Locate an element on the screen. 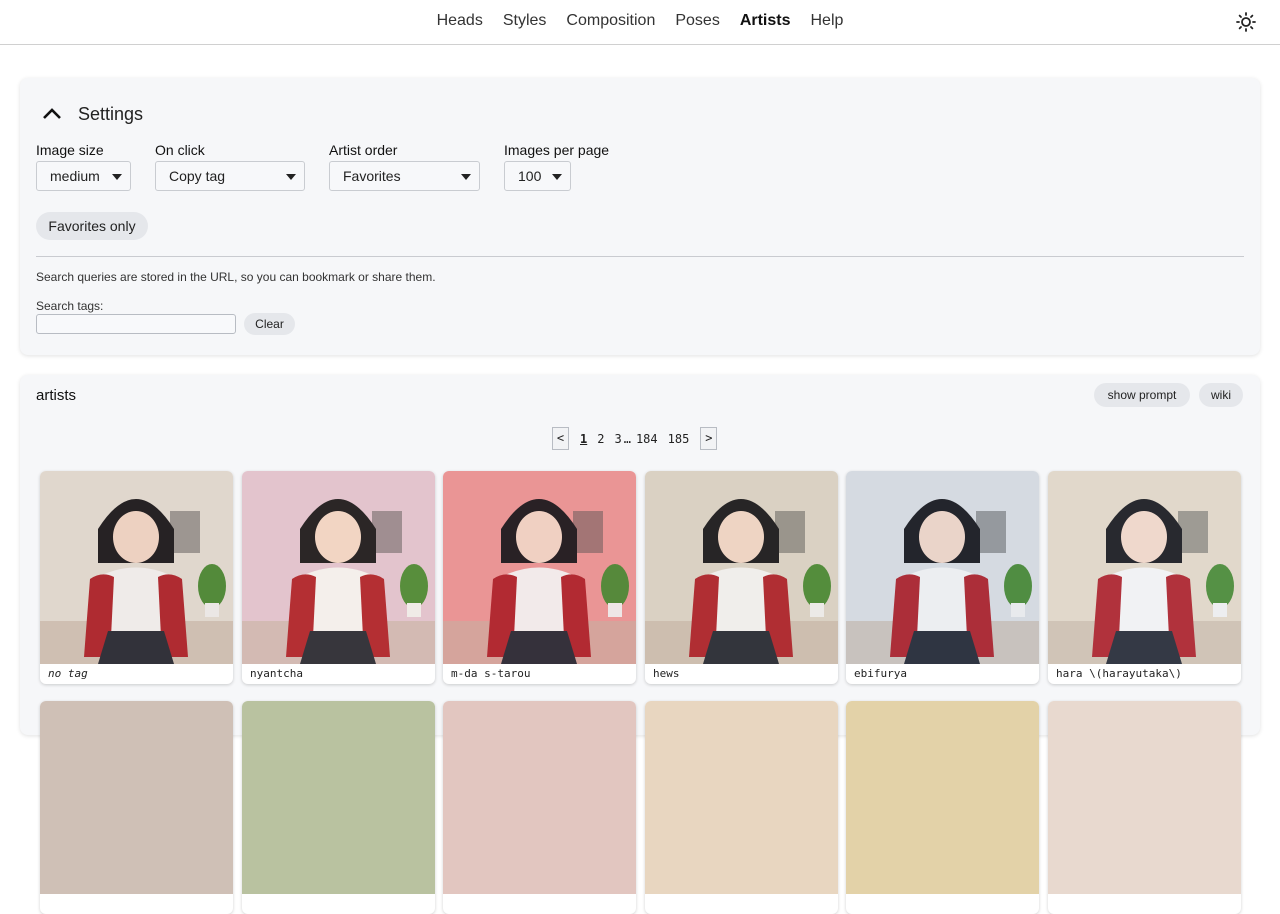 The image size is (1280, 914). artist-card: hews is located at coordinates (741, 577).